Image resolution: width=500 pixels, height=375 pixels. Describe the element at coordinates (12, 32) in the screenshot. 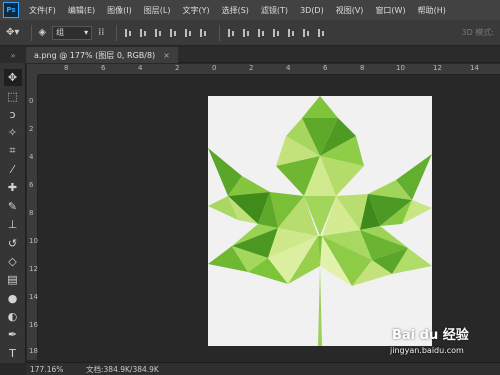

I see `move-tool-preset-icon: ✥▾` at that location.